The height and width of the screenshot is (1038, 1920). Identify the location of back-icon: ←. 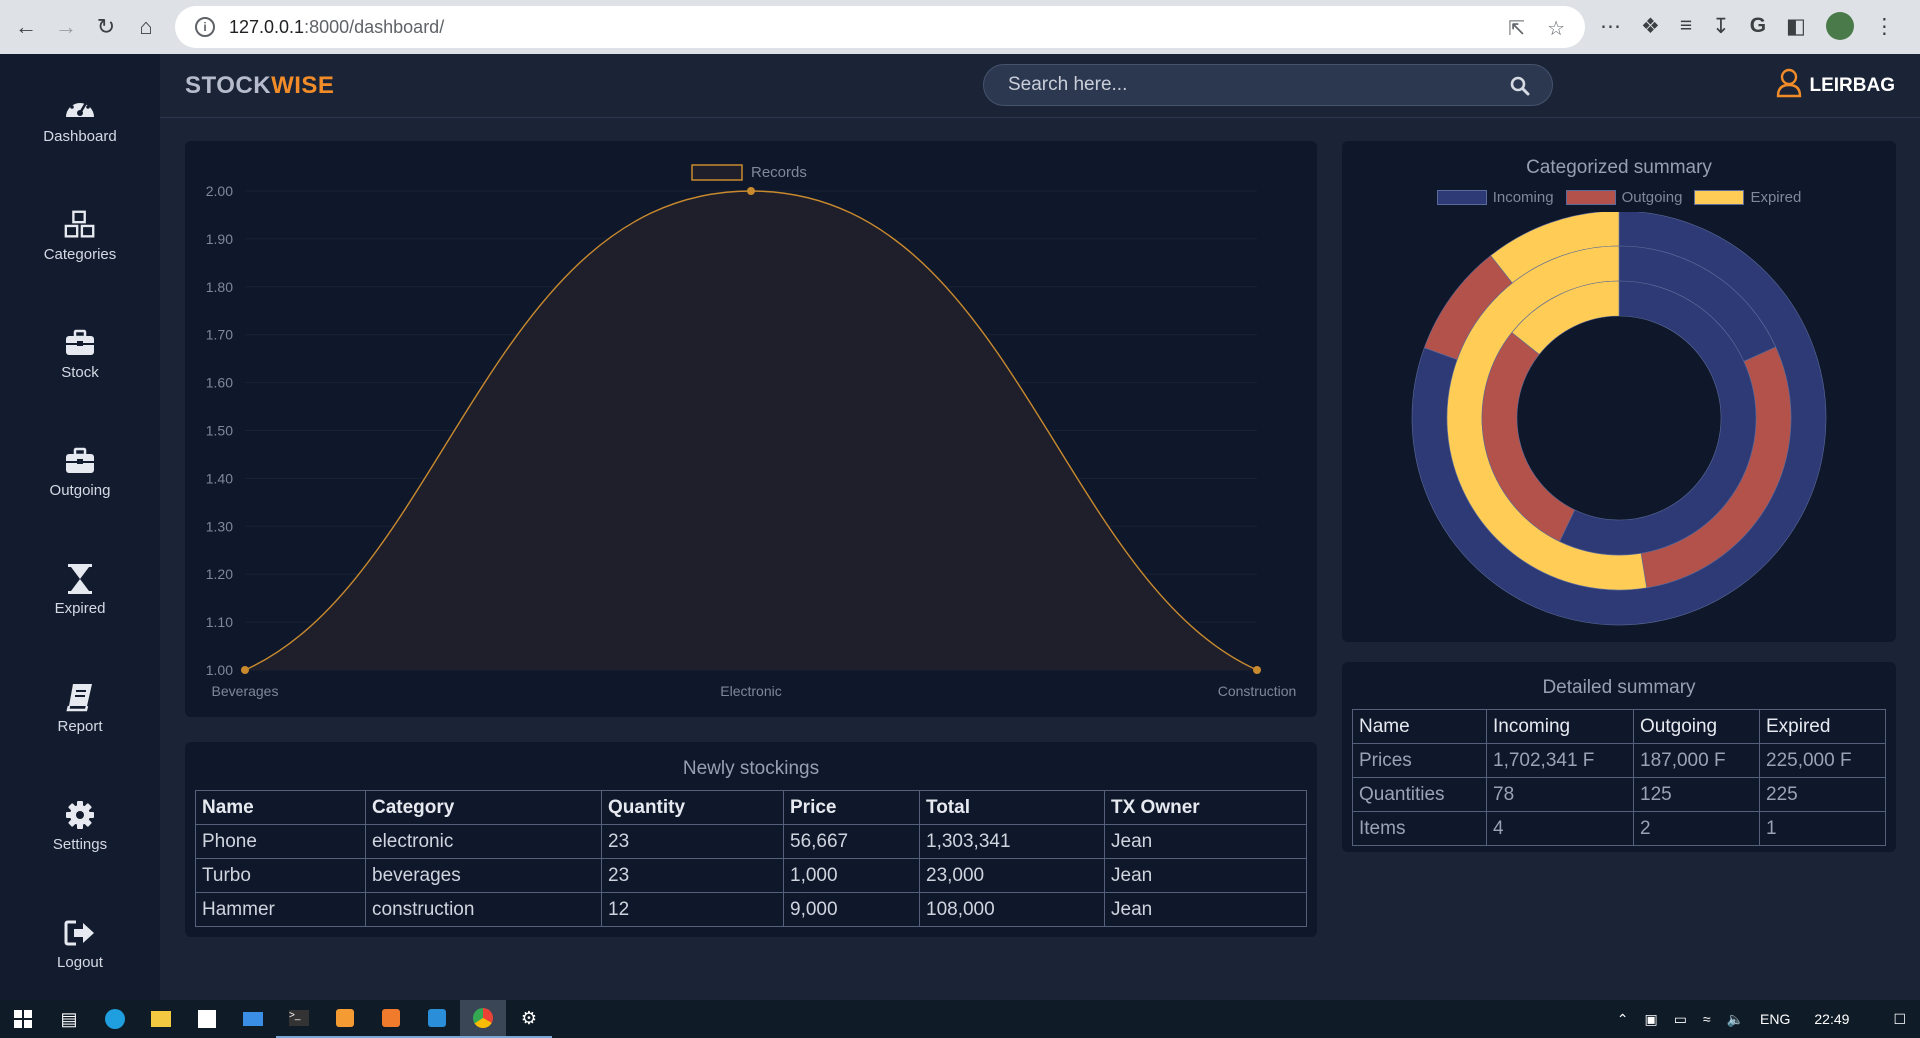
(26, 27).